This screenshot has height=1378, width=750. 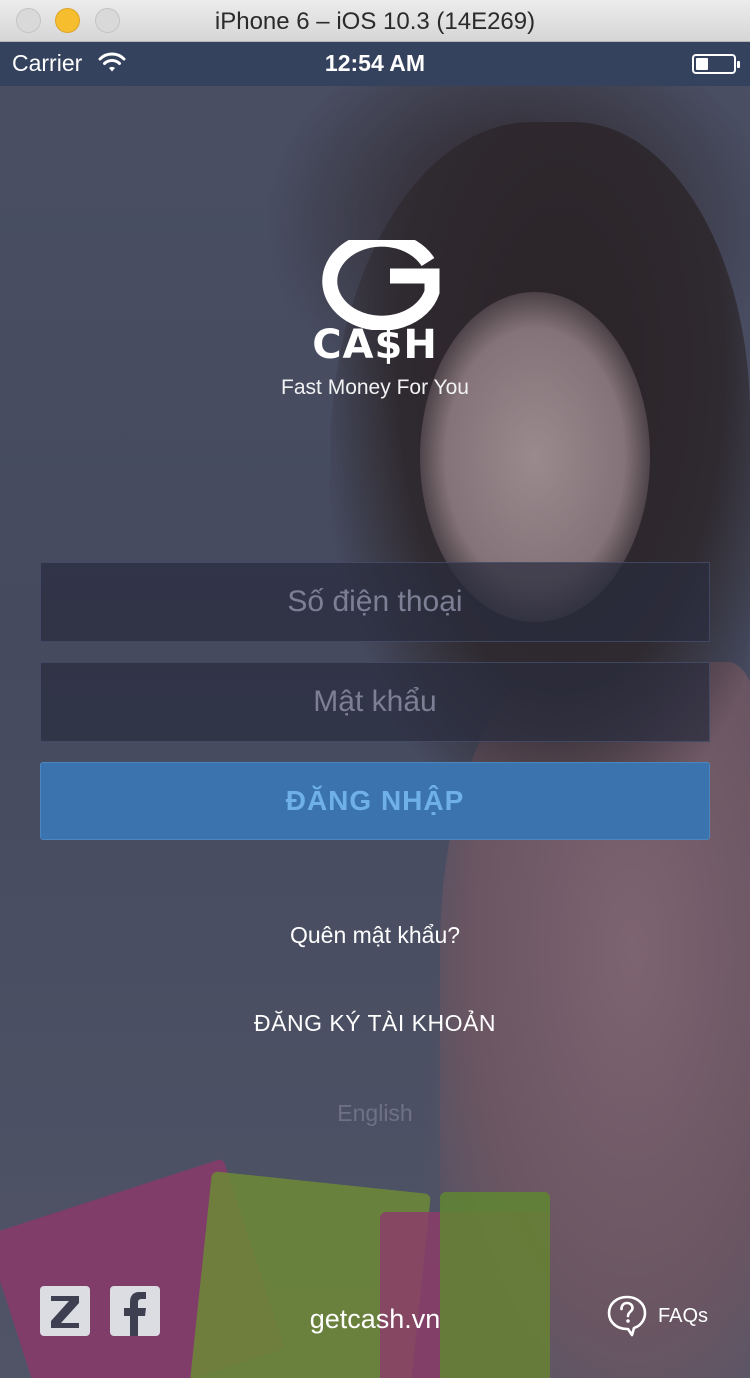 I want to click on tagline: Fast Money For You, so click(x=375, y=387).